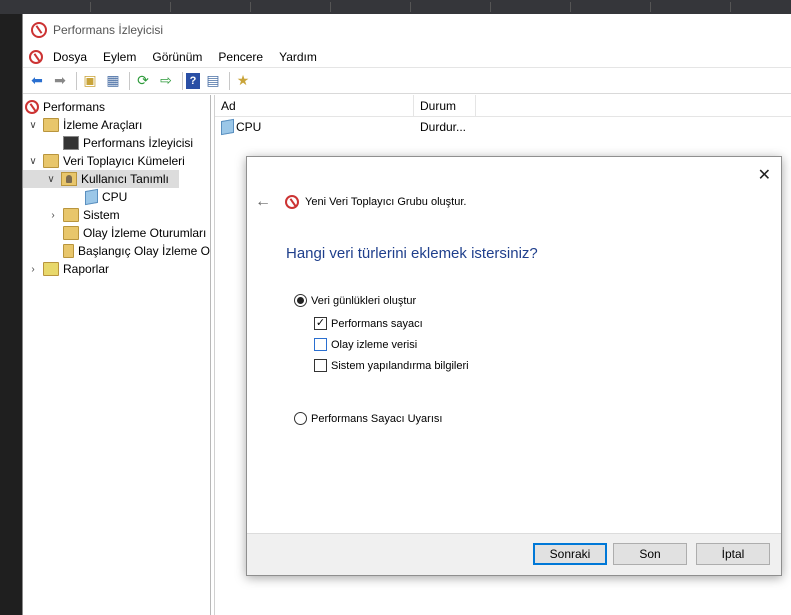  Describe the element at coordinates (101, 179) in the screenshot. I see `tree-item-user-defined: ∨ Kullanıcı Tanımlı` at that location.